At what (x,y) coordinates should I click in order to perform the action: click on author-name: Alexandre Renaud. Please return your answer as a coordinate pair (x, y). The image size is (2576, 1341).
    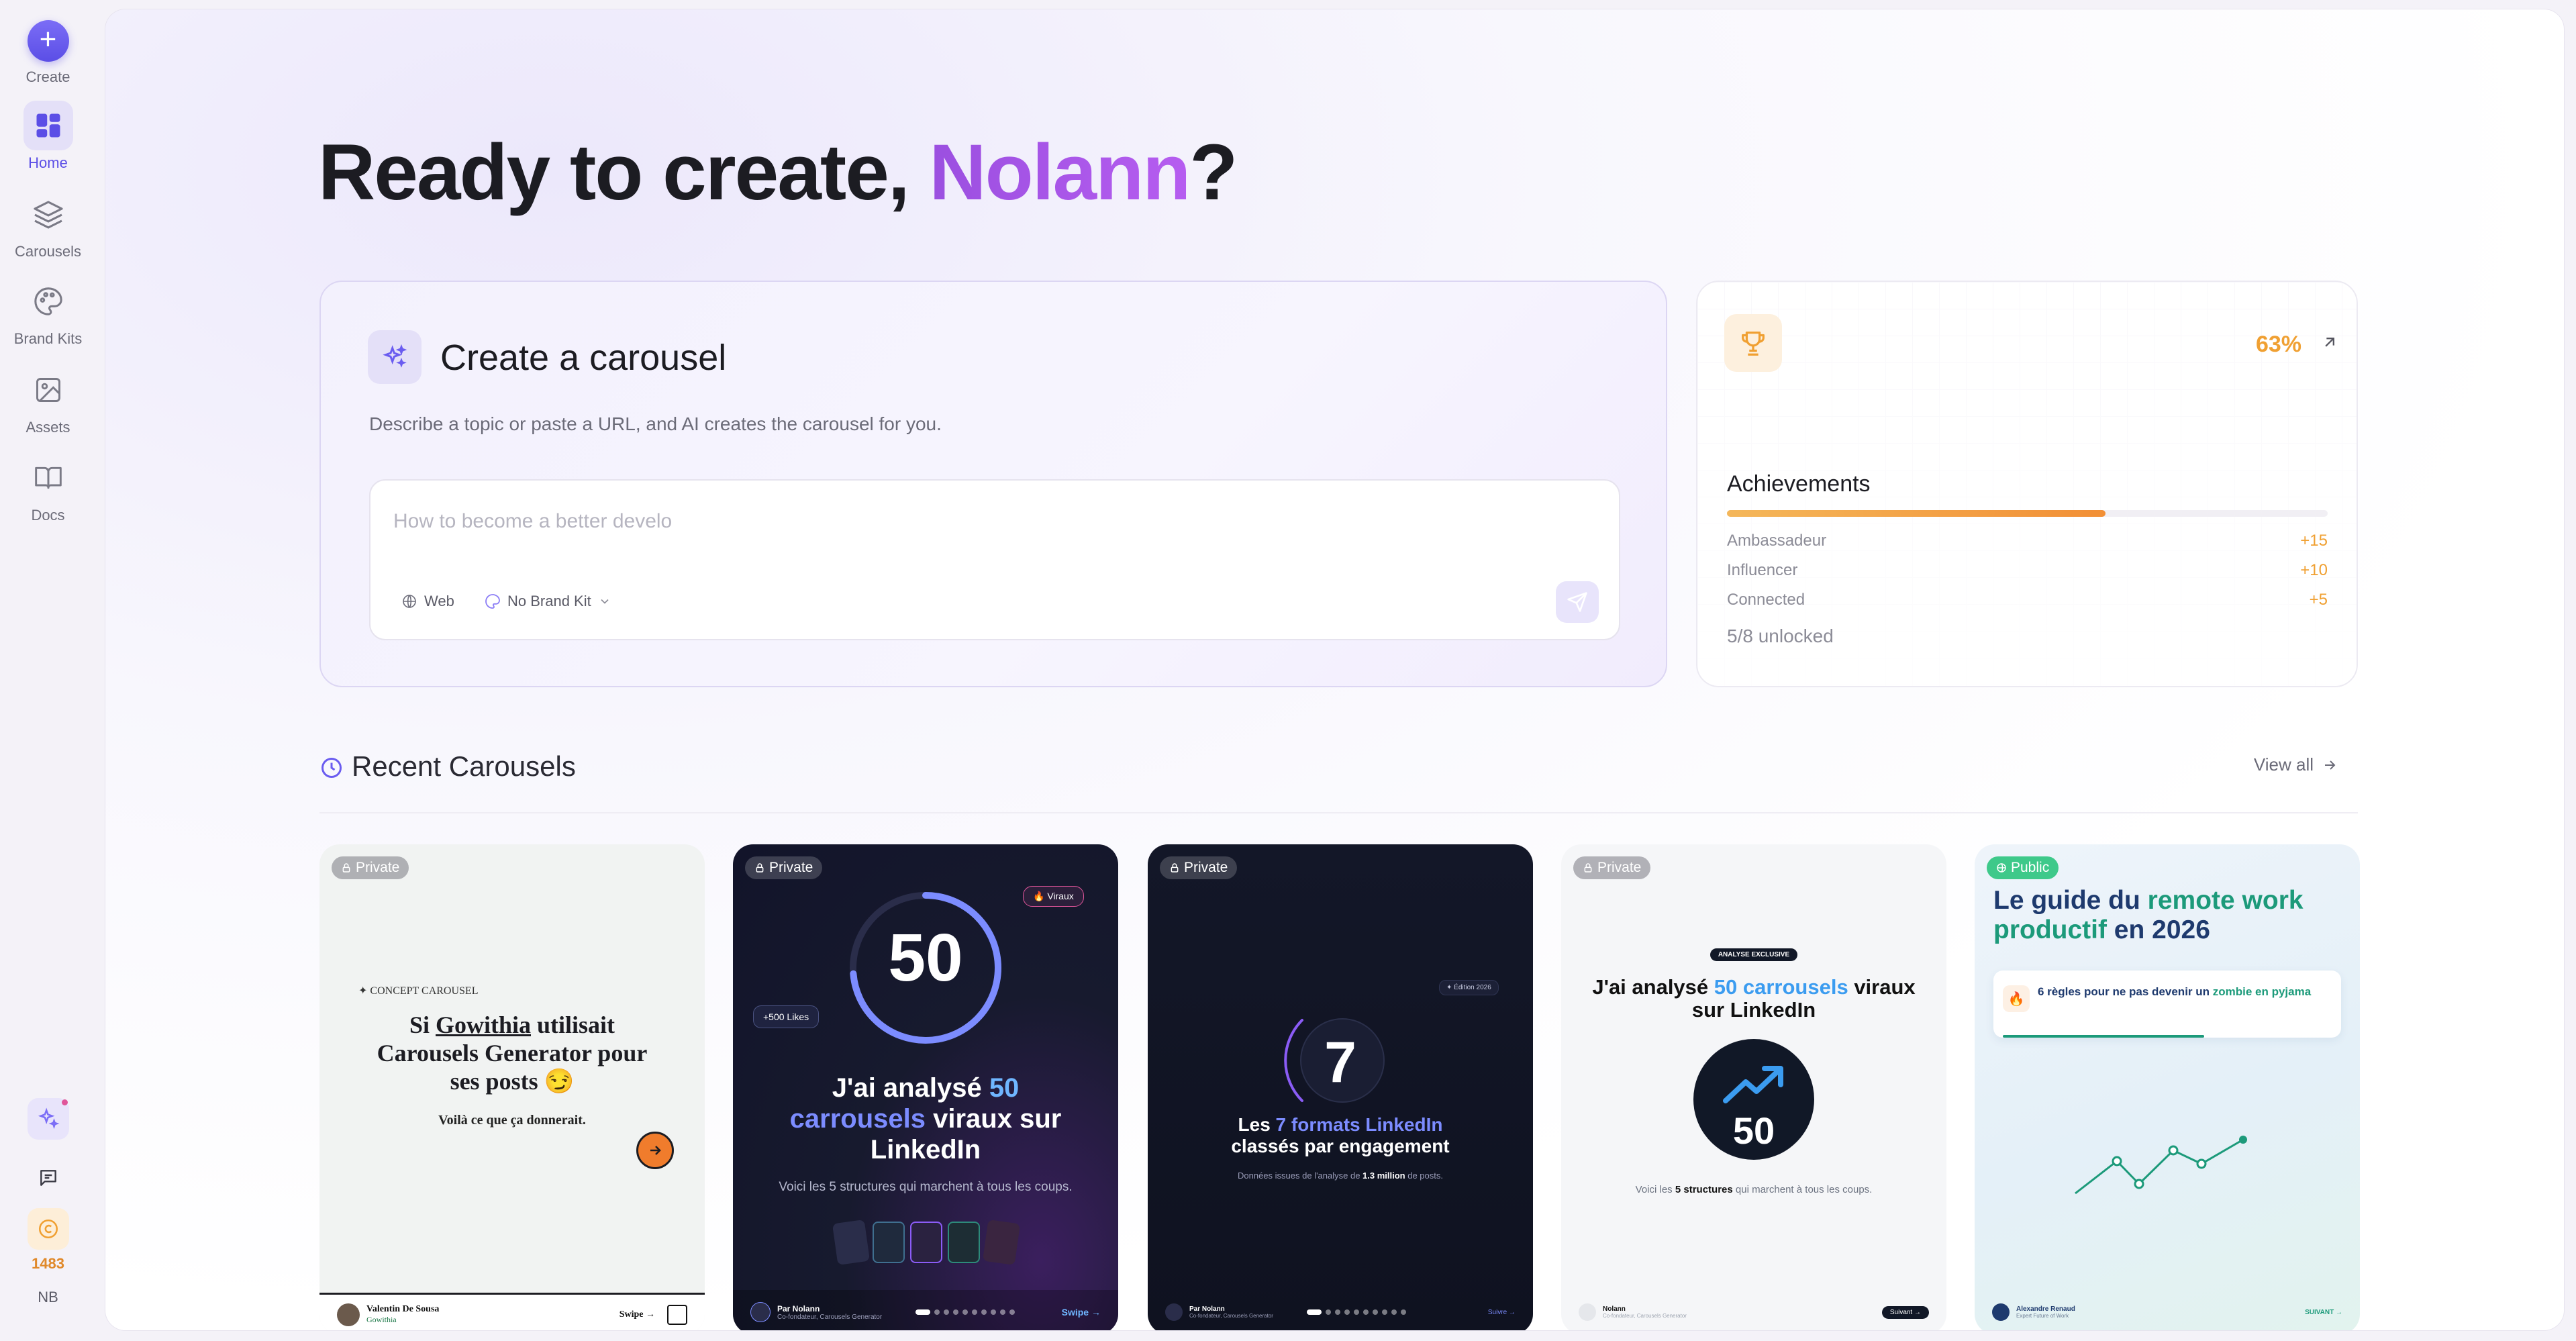
    Looking at the image, I should click on (2045, 1309).